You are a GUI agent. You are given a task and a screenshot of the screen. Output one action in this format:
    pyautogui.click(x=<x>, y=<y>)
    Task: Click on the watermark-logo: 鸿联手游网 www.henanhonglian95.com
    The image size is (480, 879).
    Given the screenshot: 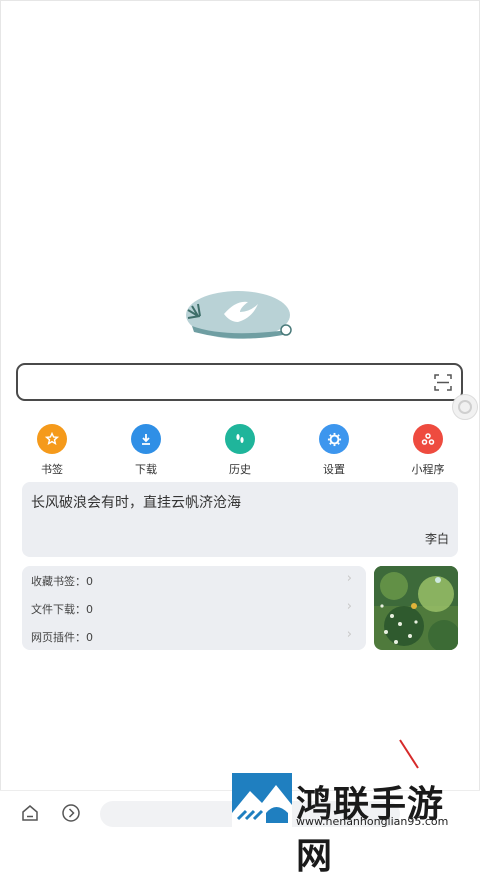 What is the action you would take?
    pyautogui.click(x=355, y=824)
    